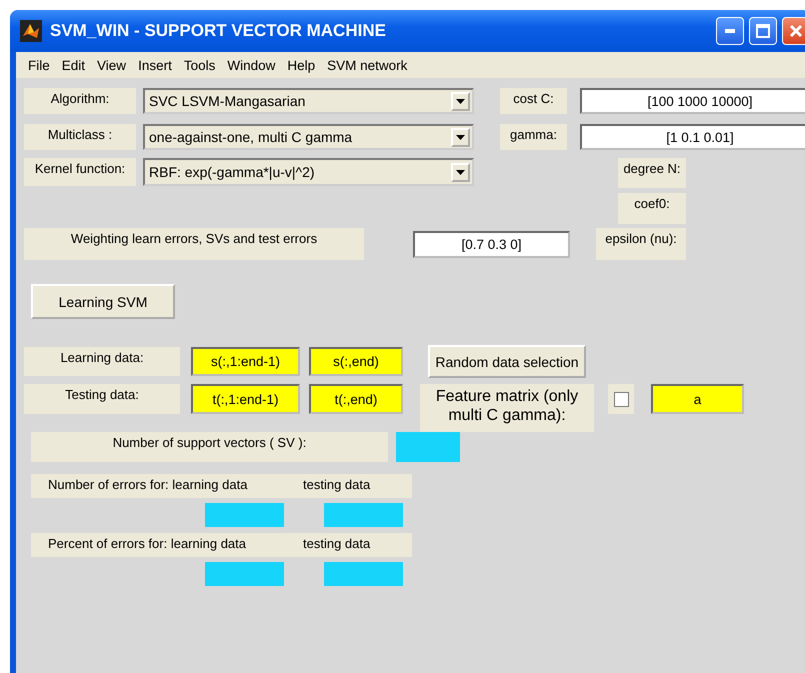 Image resolution: width=805 pixels, height=673 pixels. What do you see at coordinates (251, 65) in the screenshot?
I see `menu-item: Window` at bounding box center [251, 65].